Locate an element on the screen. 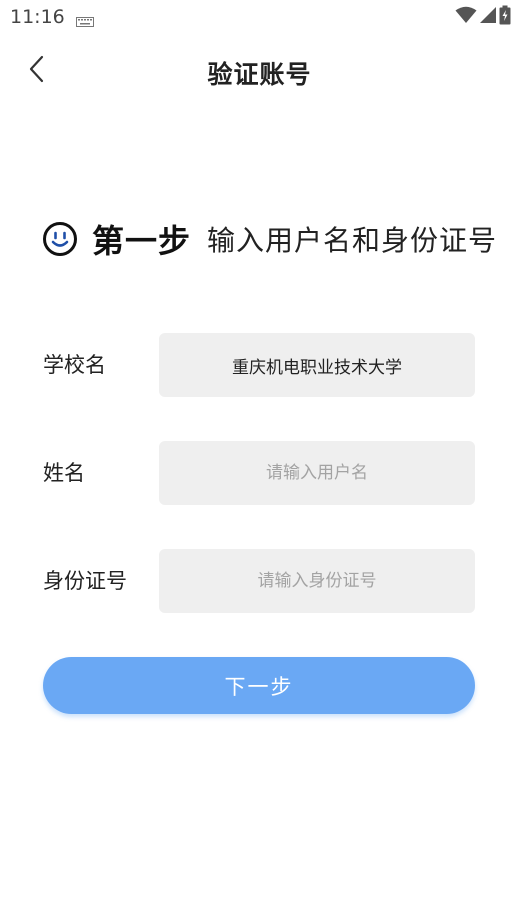 The image size is (519, 922). id-number-field-container is located at coordinates (317, 581).